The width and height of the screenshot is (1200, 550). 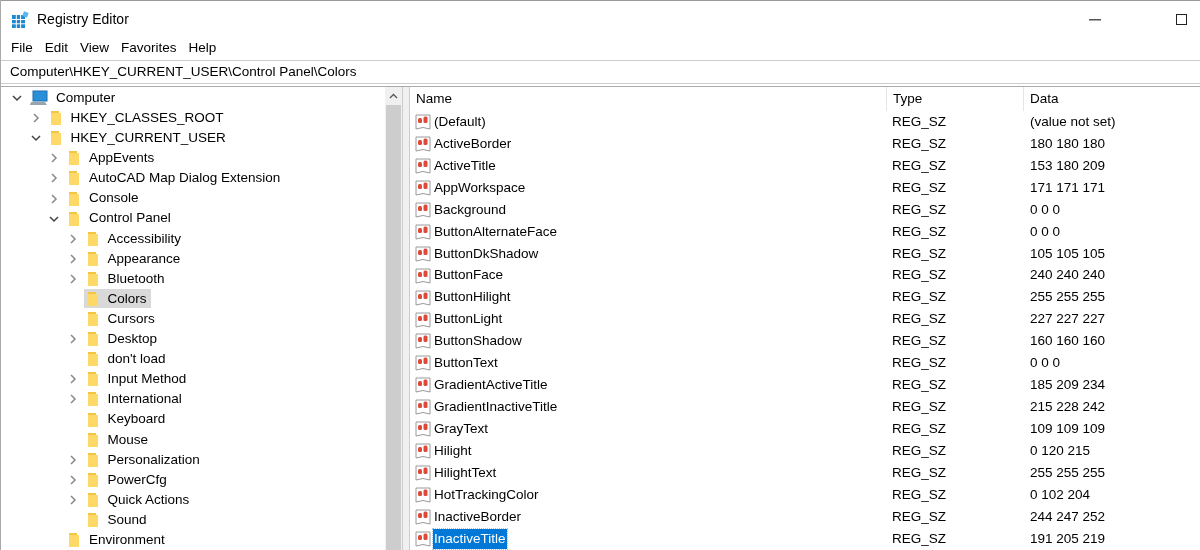 I want to click on value-name: ActiveBorder, so click(x=473, y=143).